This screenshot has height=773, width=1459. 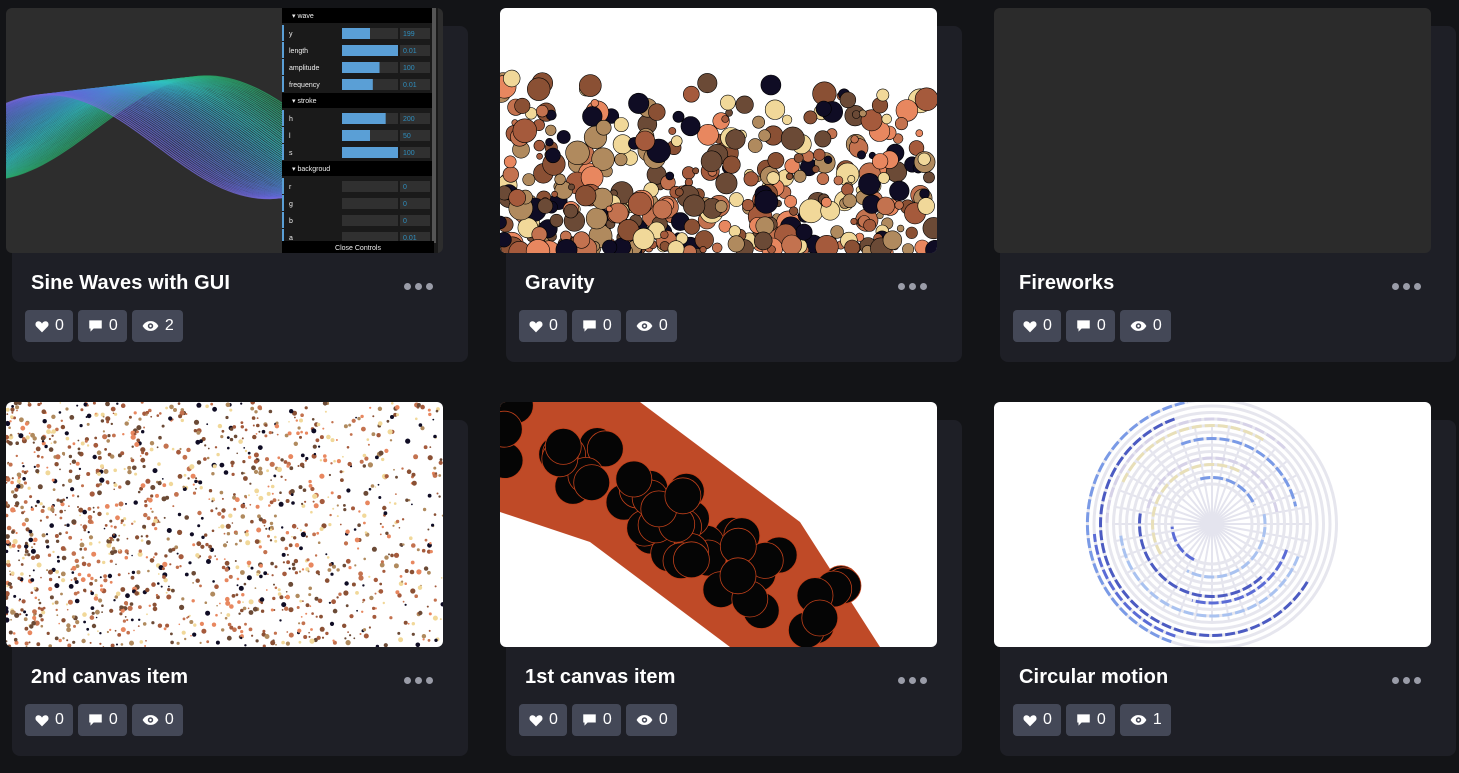 I want to click on gravity-preview, so click(x=718, y=130).